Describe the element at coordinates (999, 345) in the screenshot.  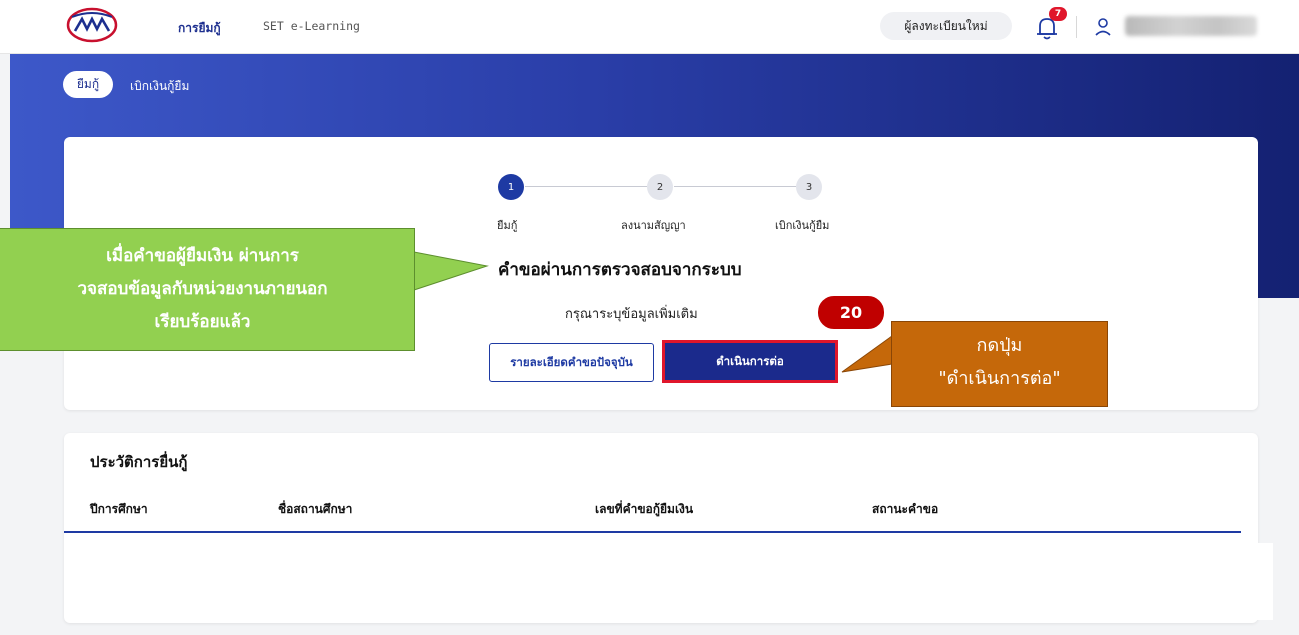
I see `orange-callout-line: กดปุ่ม` at that location.